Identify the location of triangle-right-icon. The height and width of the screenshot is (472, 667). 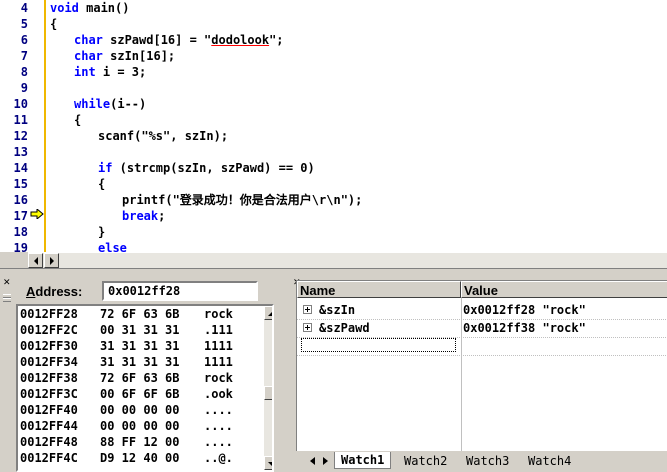
(52, 261).